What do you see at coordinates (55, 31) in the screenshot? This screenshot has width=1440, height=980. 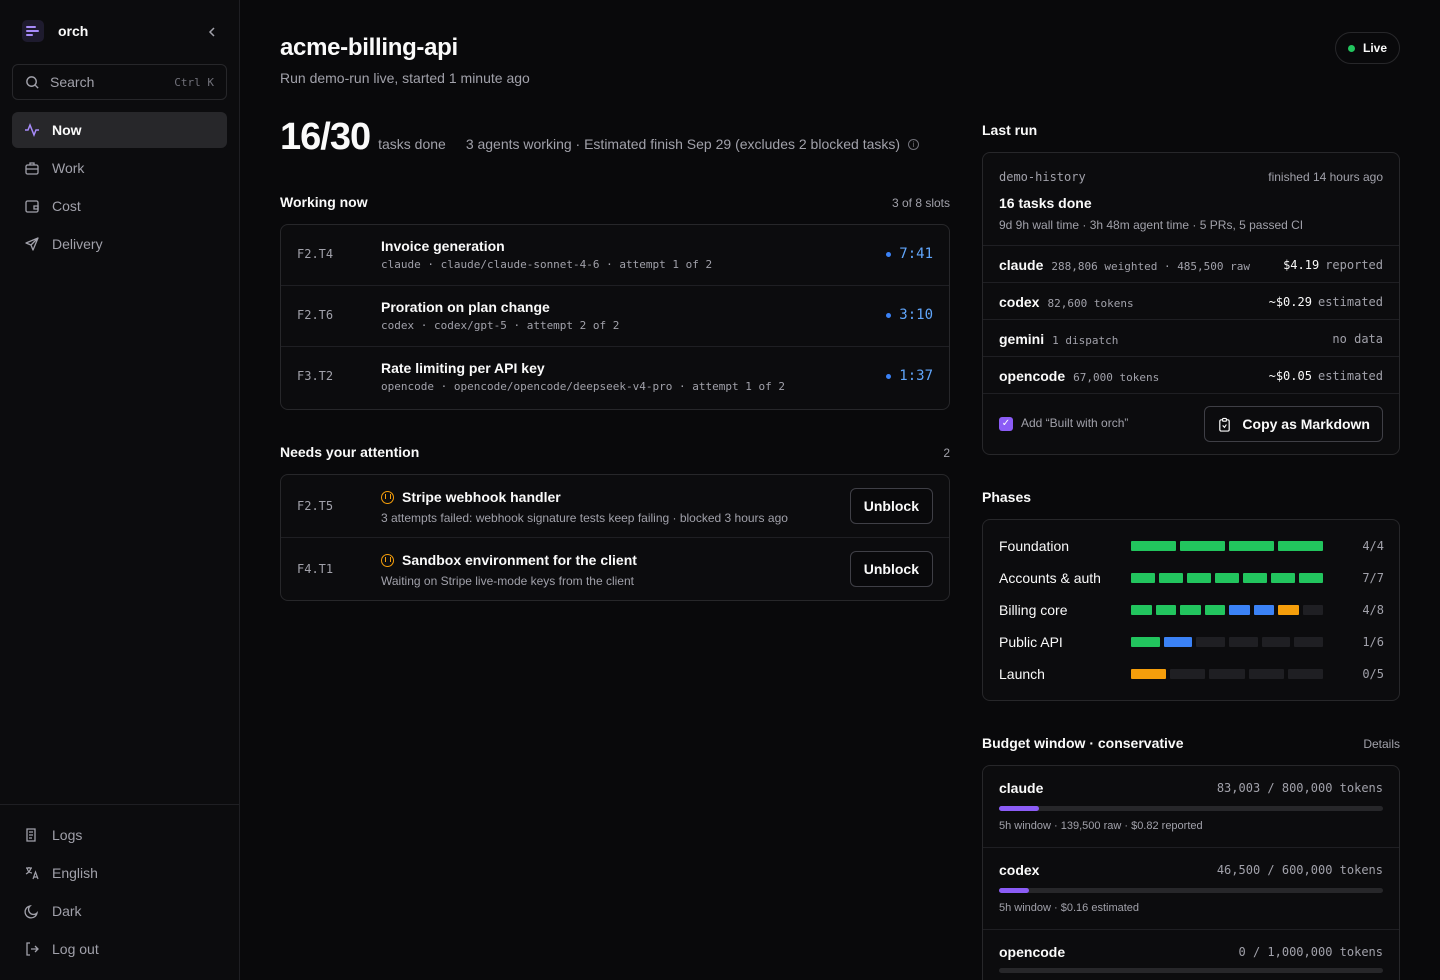 I see `brand: orch` at bounding box center [55, 31].